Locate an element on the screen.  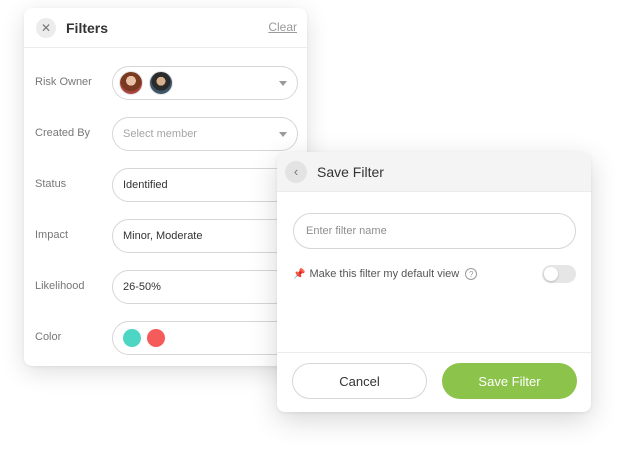
save-filter-header: ‹ Save Filter is located at coordinates (434, 172).